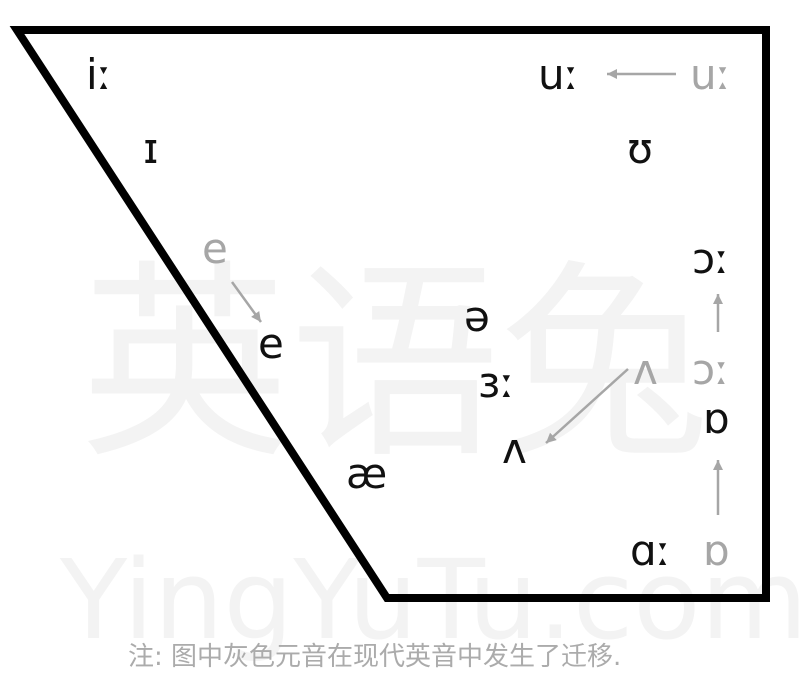 The height and width of the screenshot is (695, 807). Describe the element at coordinates (716, 550) in the screenshot. I see `vowel-short-o-old: ɒ` at that location.